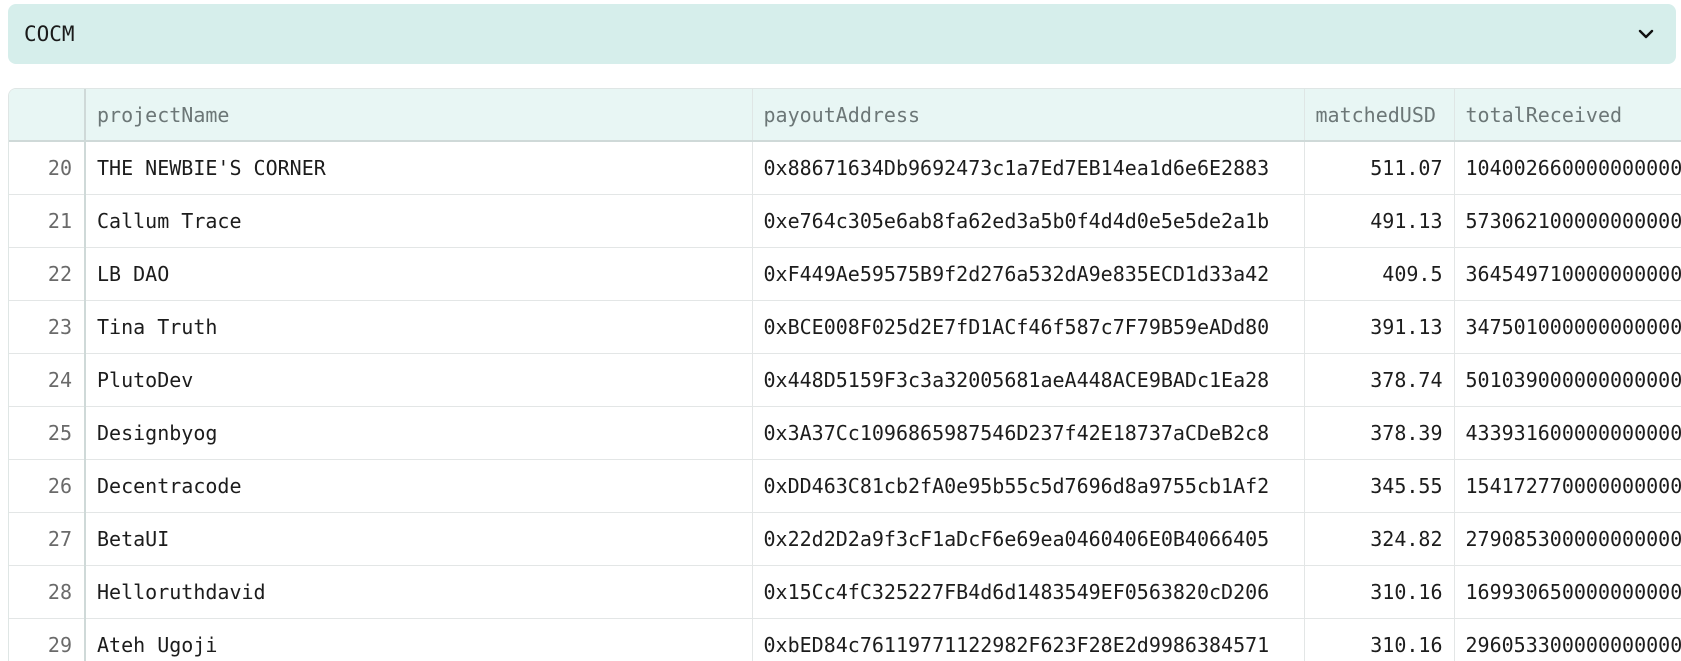  Describe the element at coordinates (1379, 327) in the screenshot. I see `matched-usd-cell: 391.13` at that location.